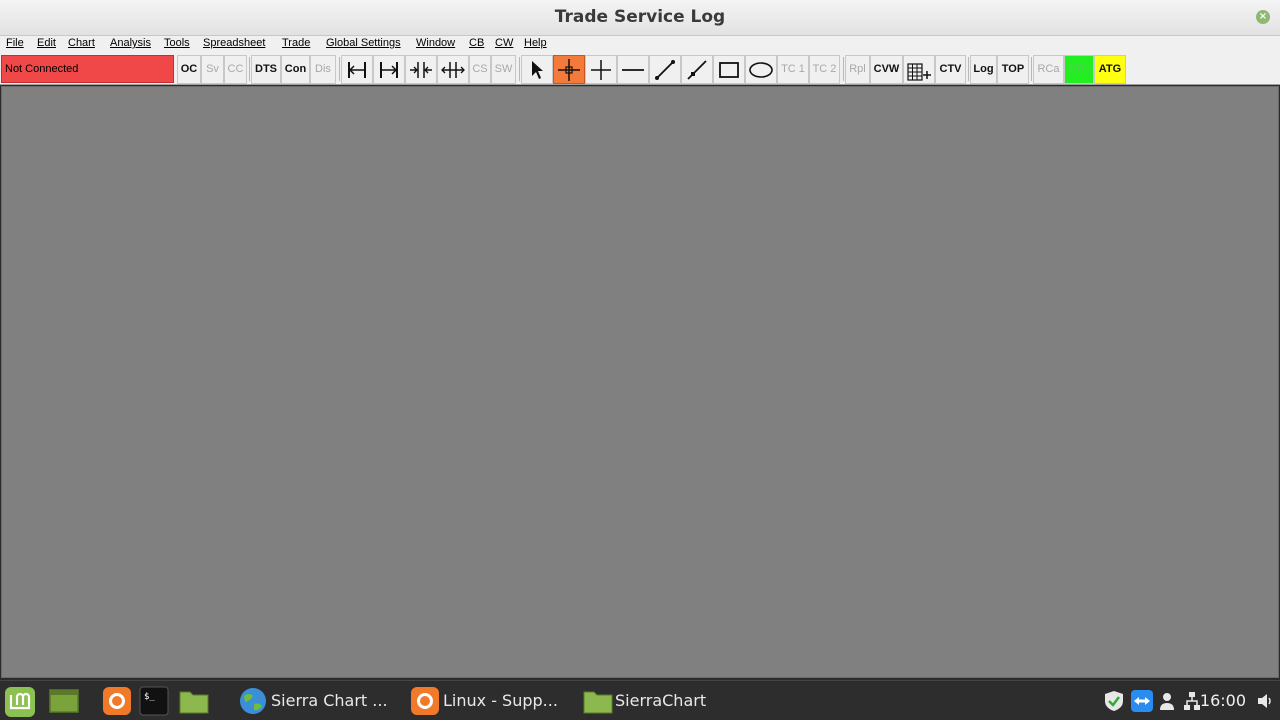 Image resolution: width=1280 pixels, height=720 pixels. I want to click on menu-spreadsheet: Spreadsheet, so click(234, 43).